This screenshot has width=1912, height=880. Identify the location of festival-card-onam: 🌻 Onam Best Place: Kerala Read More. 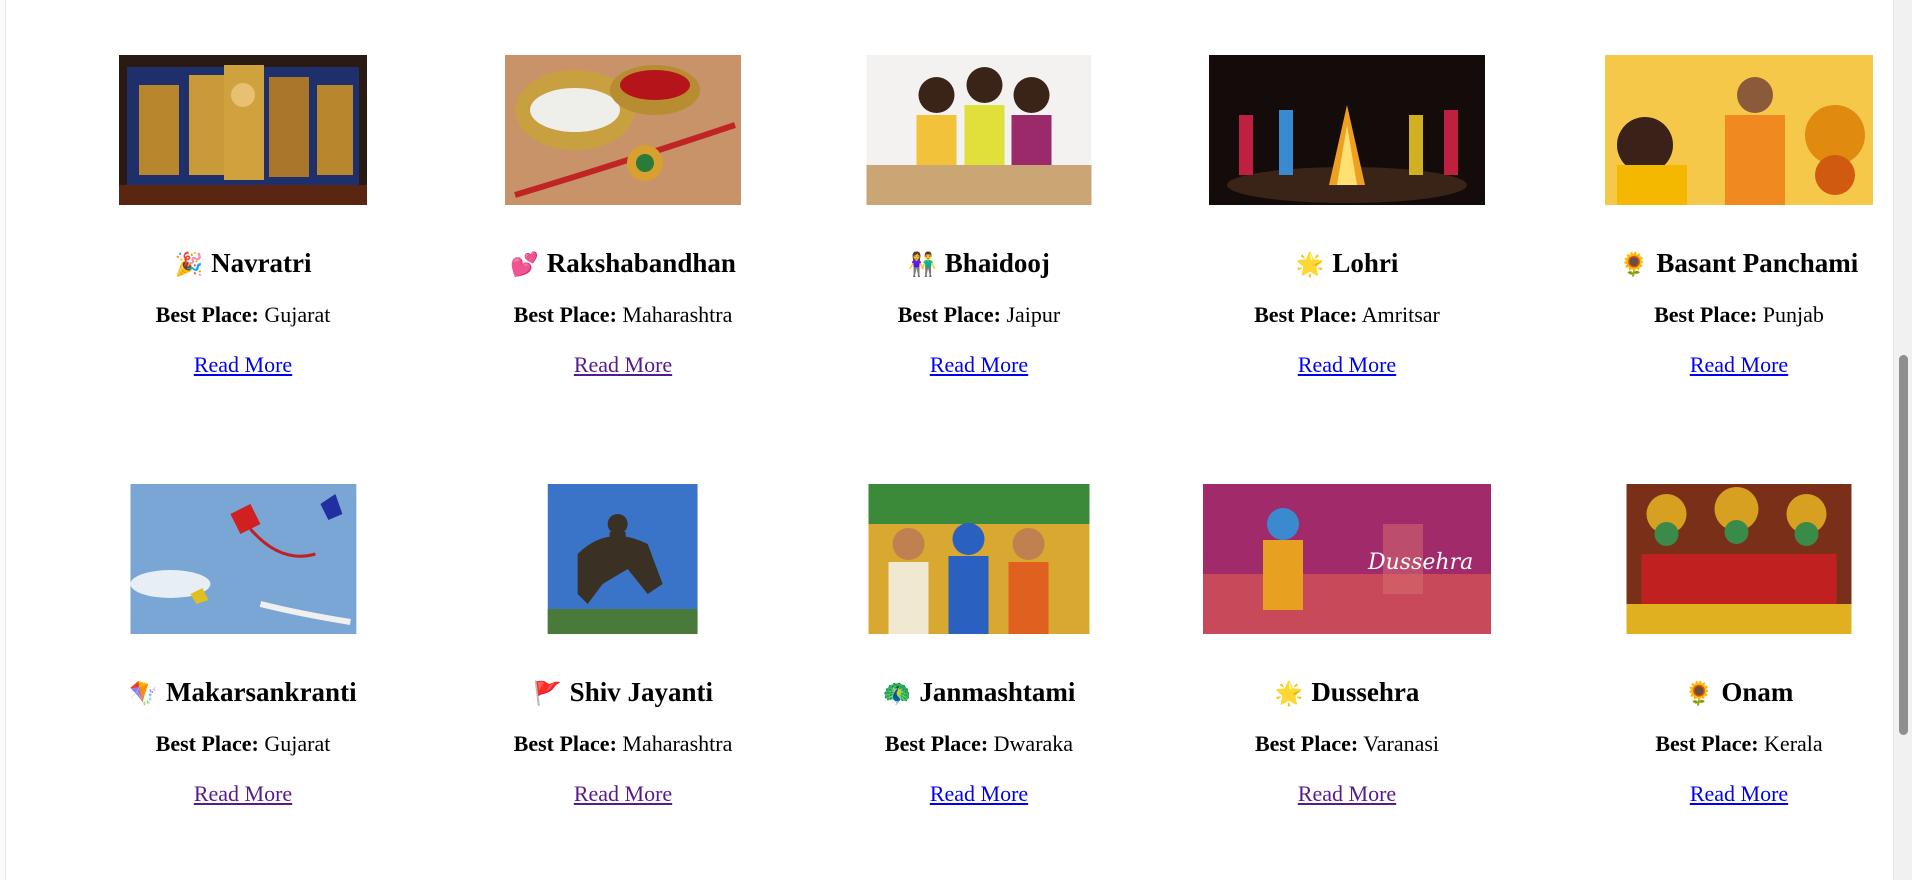
(1739, 646).